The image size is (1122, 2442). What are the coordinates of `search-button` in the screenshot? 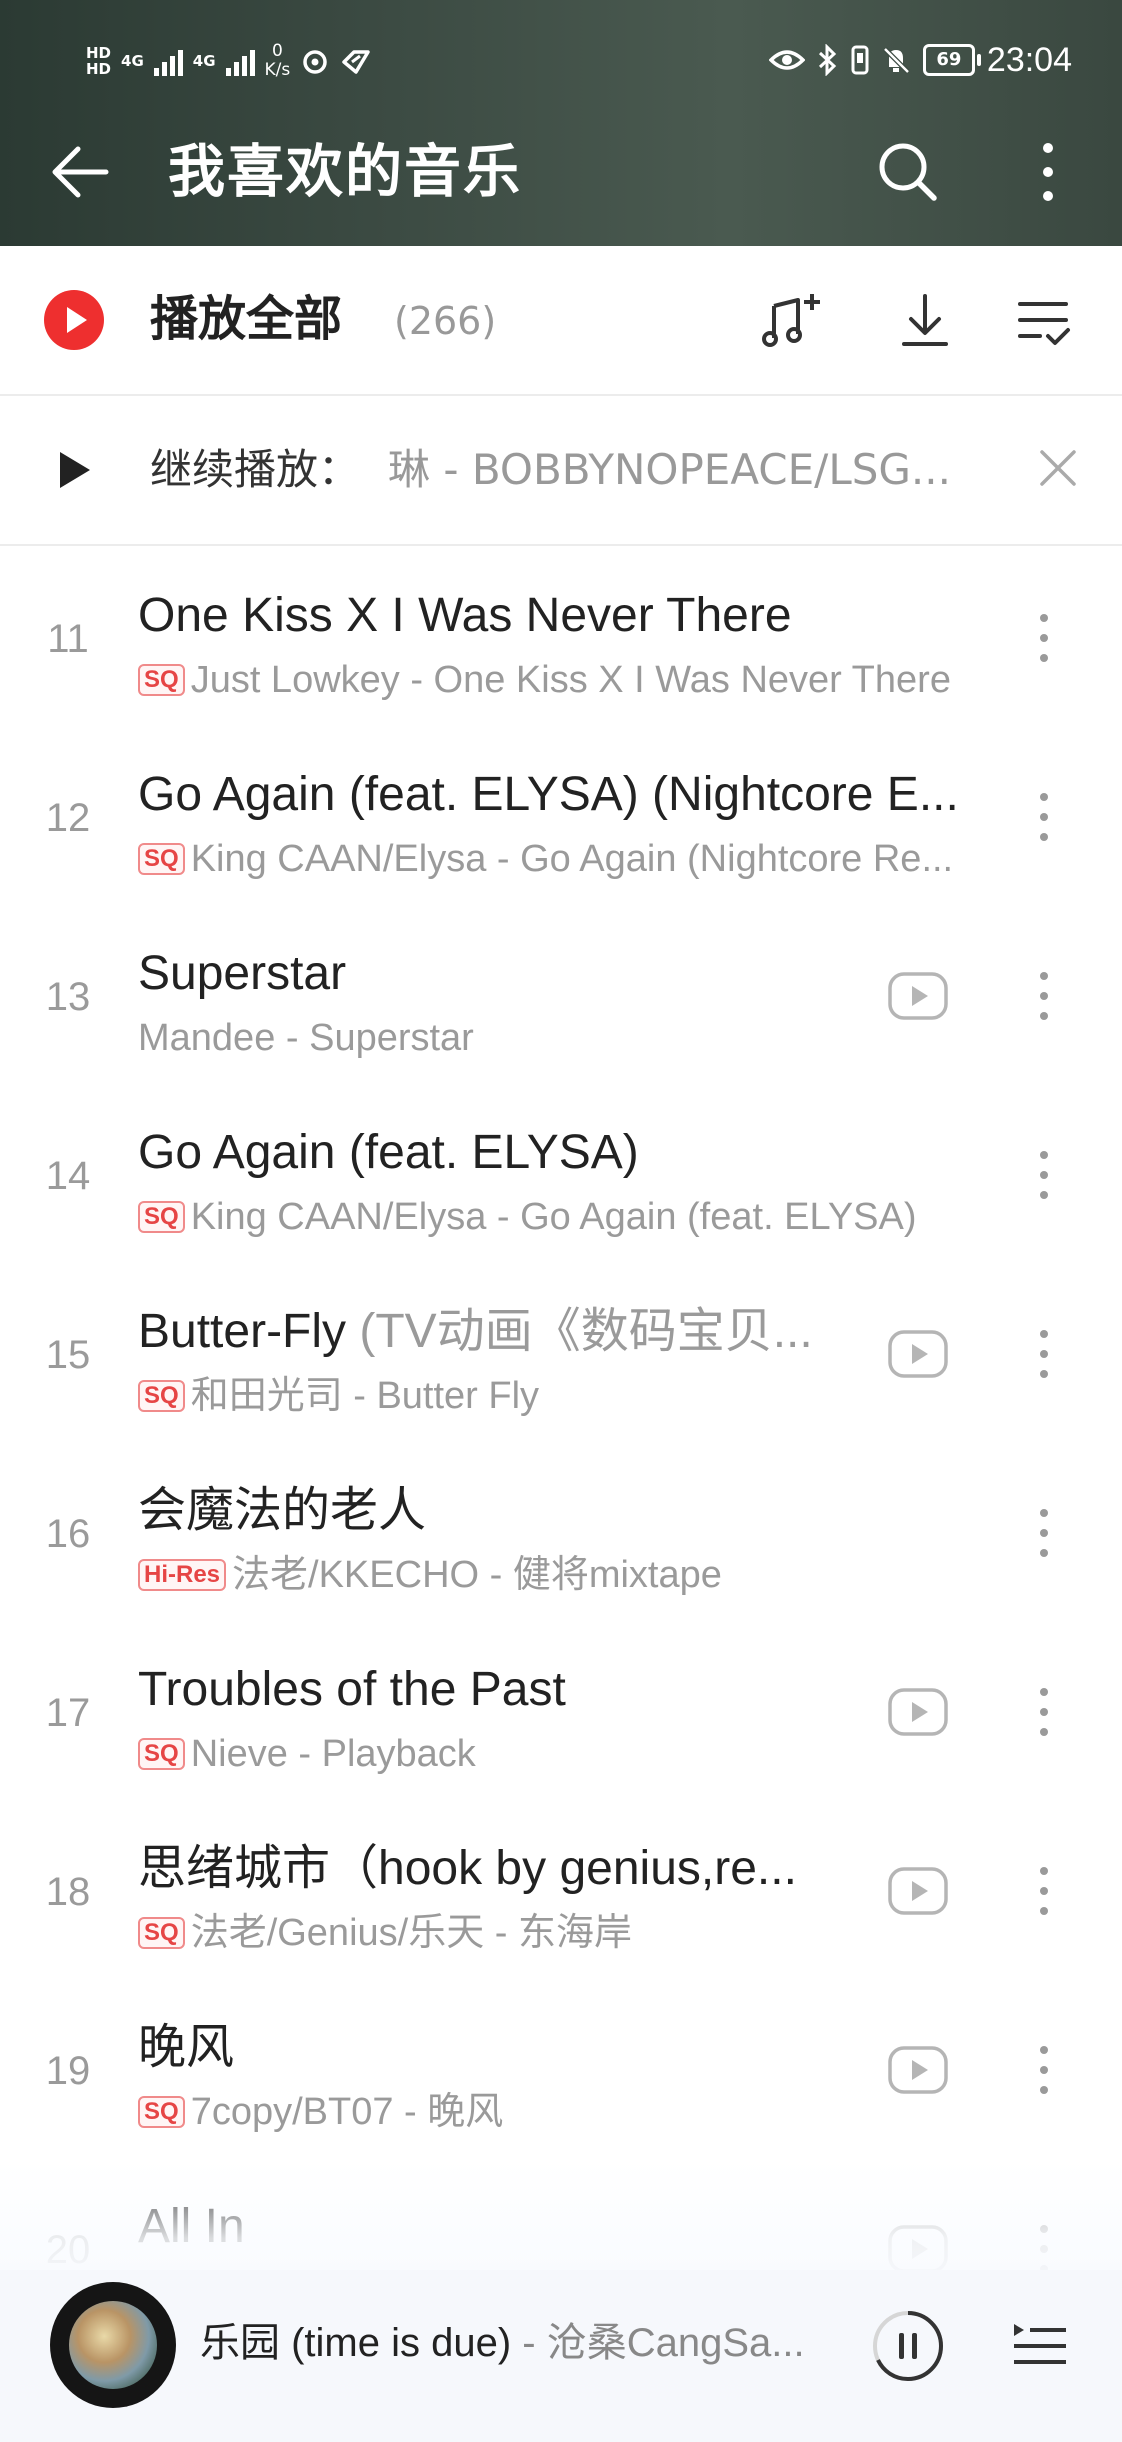 It's located at (908, 172).